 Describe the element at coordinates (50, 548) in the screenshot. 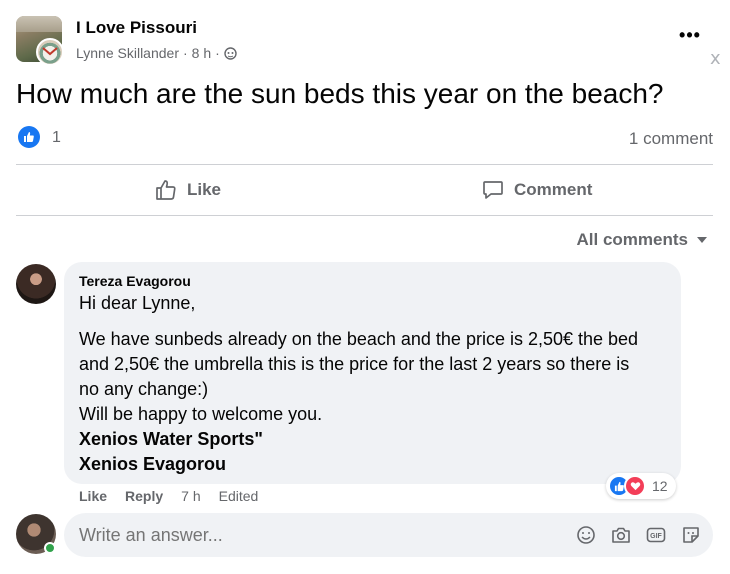

I see `online-status-icon` at that location.